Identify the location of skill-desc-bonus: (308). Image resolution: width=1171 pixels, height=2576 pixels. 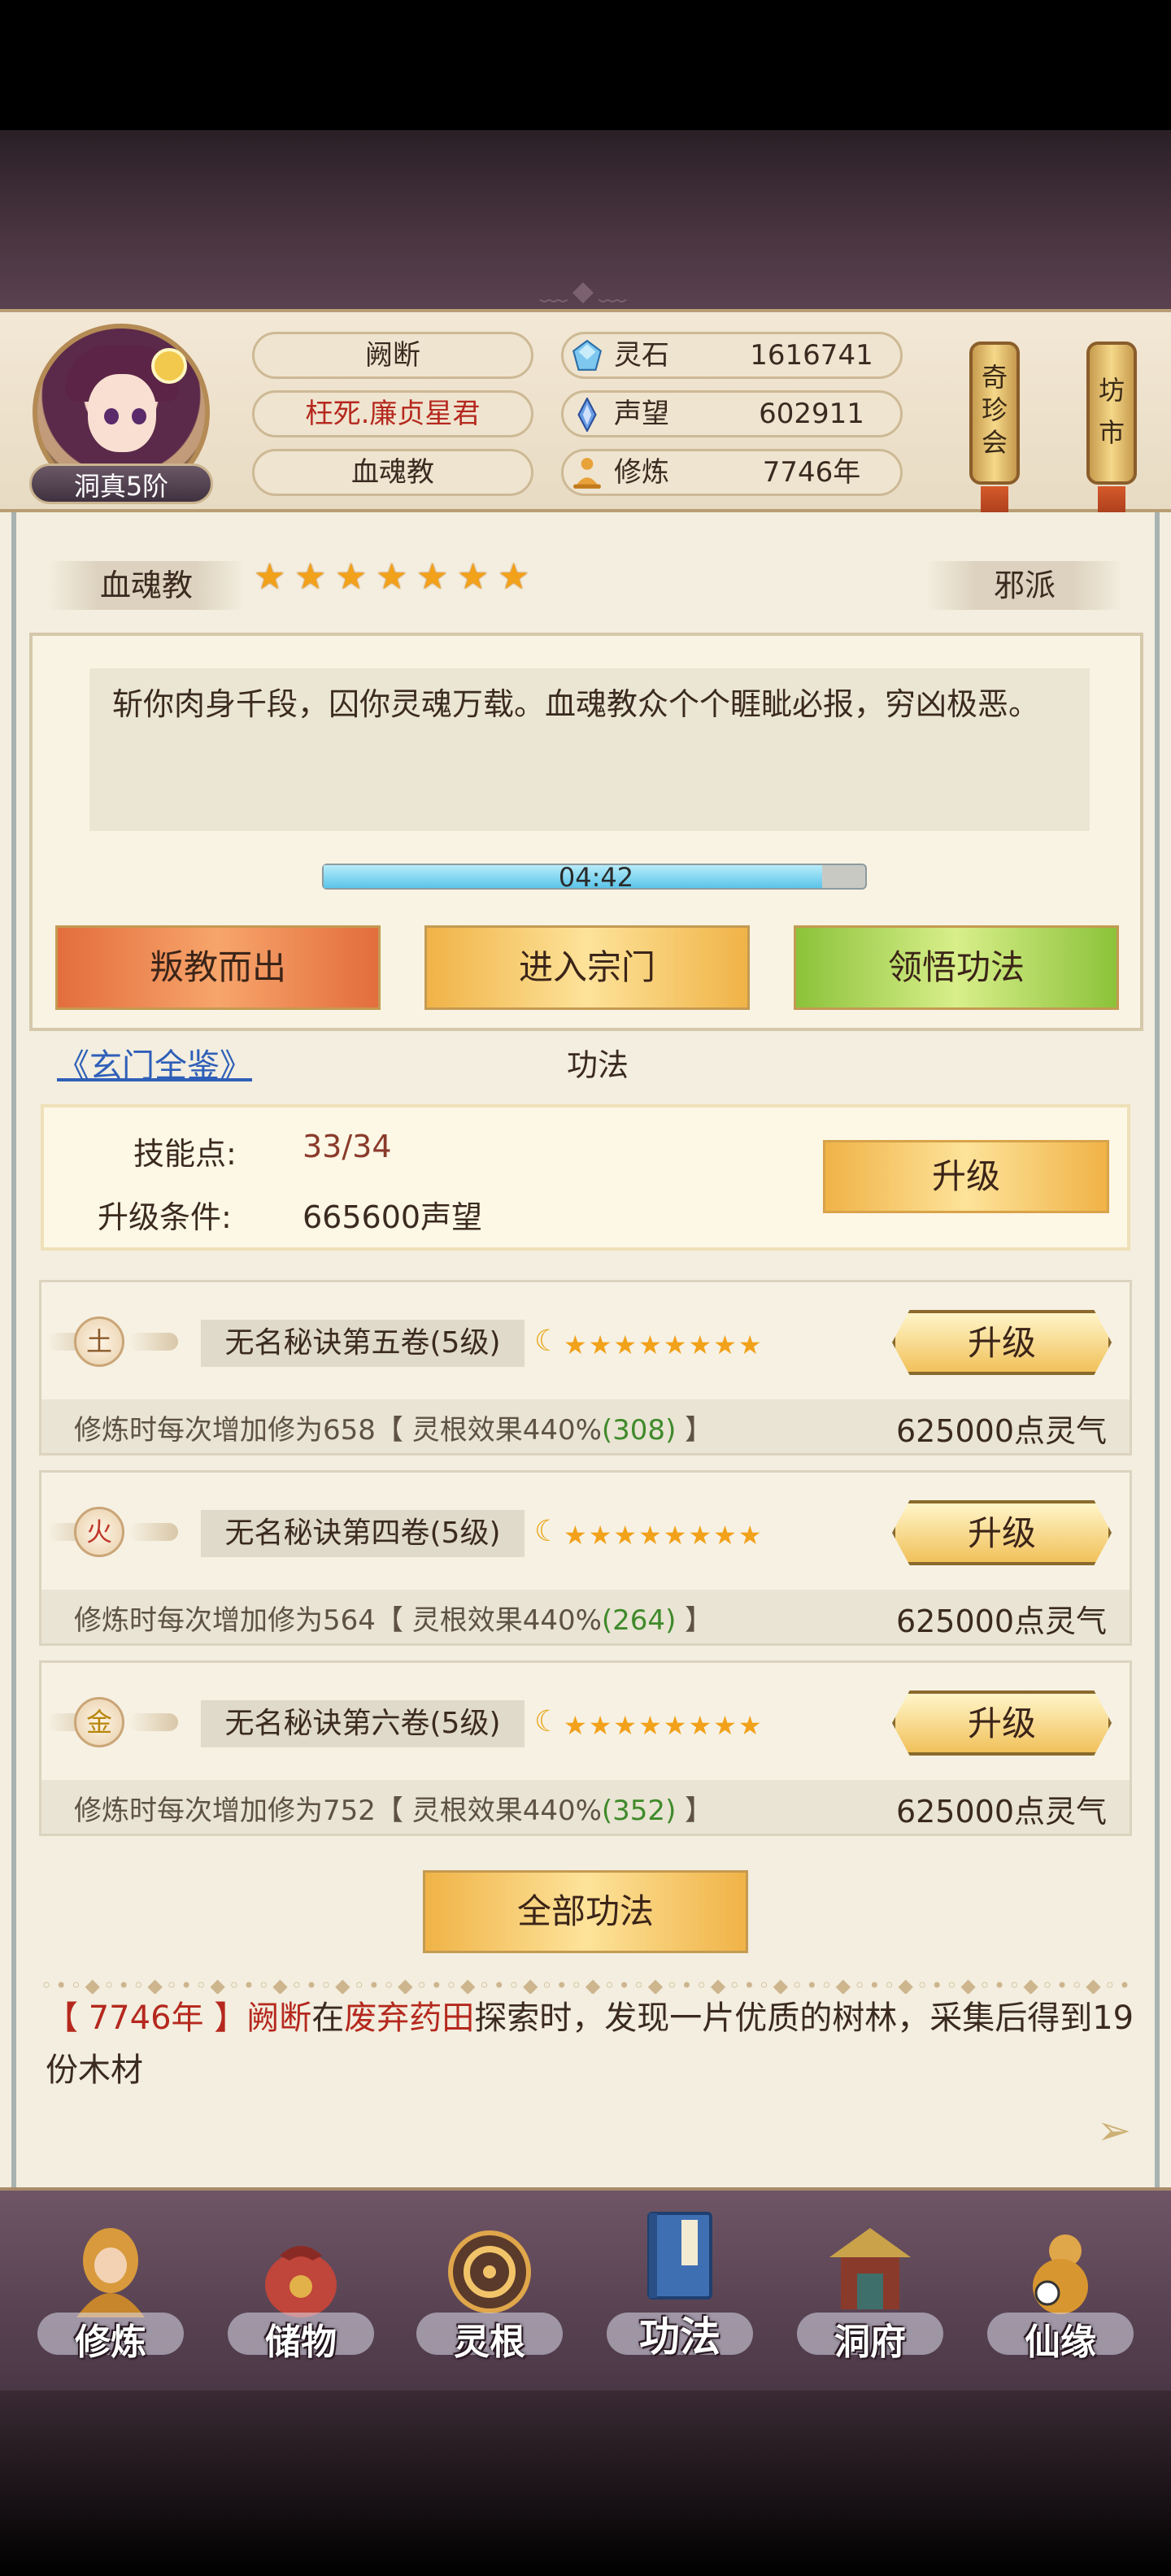
(639, 1431).